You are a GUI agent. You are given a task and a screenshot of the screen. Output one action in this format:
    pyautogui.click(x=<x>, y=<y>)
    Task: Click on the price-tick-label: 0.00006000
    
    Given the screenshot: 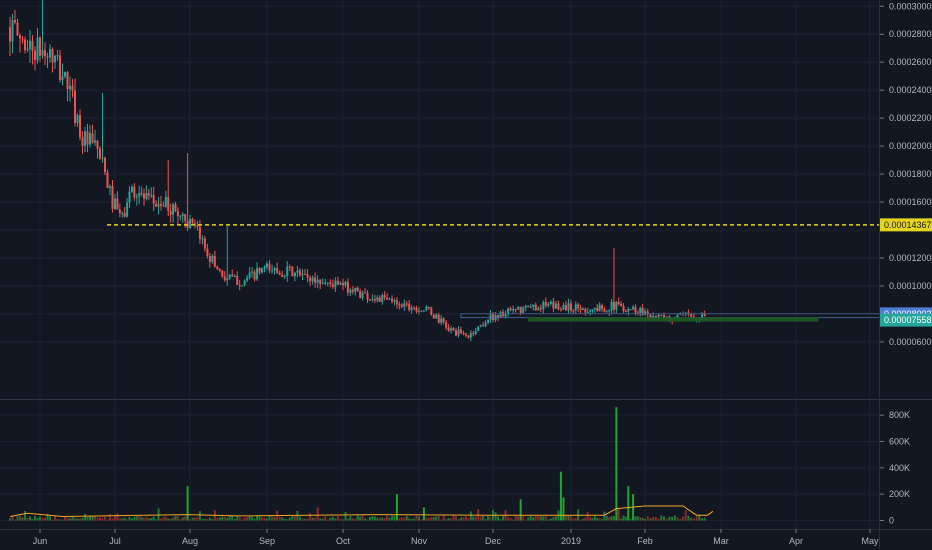 What is the action you would take?
    pyautogui.click(x=910, y=342)
    